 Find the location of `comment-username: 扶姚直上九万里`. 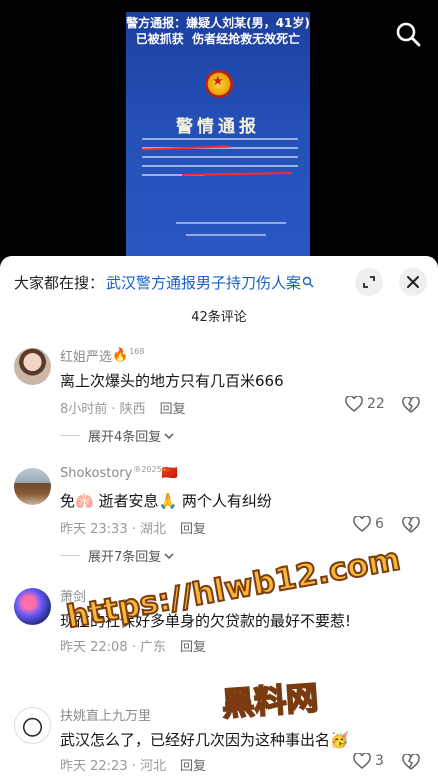

comment-username: 扶姚直上九万里 is located at coordinates (105, 714).